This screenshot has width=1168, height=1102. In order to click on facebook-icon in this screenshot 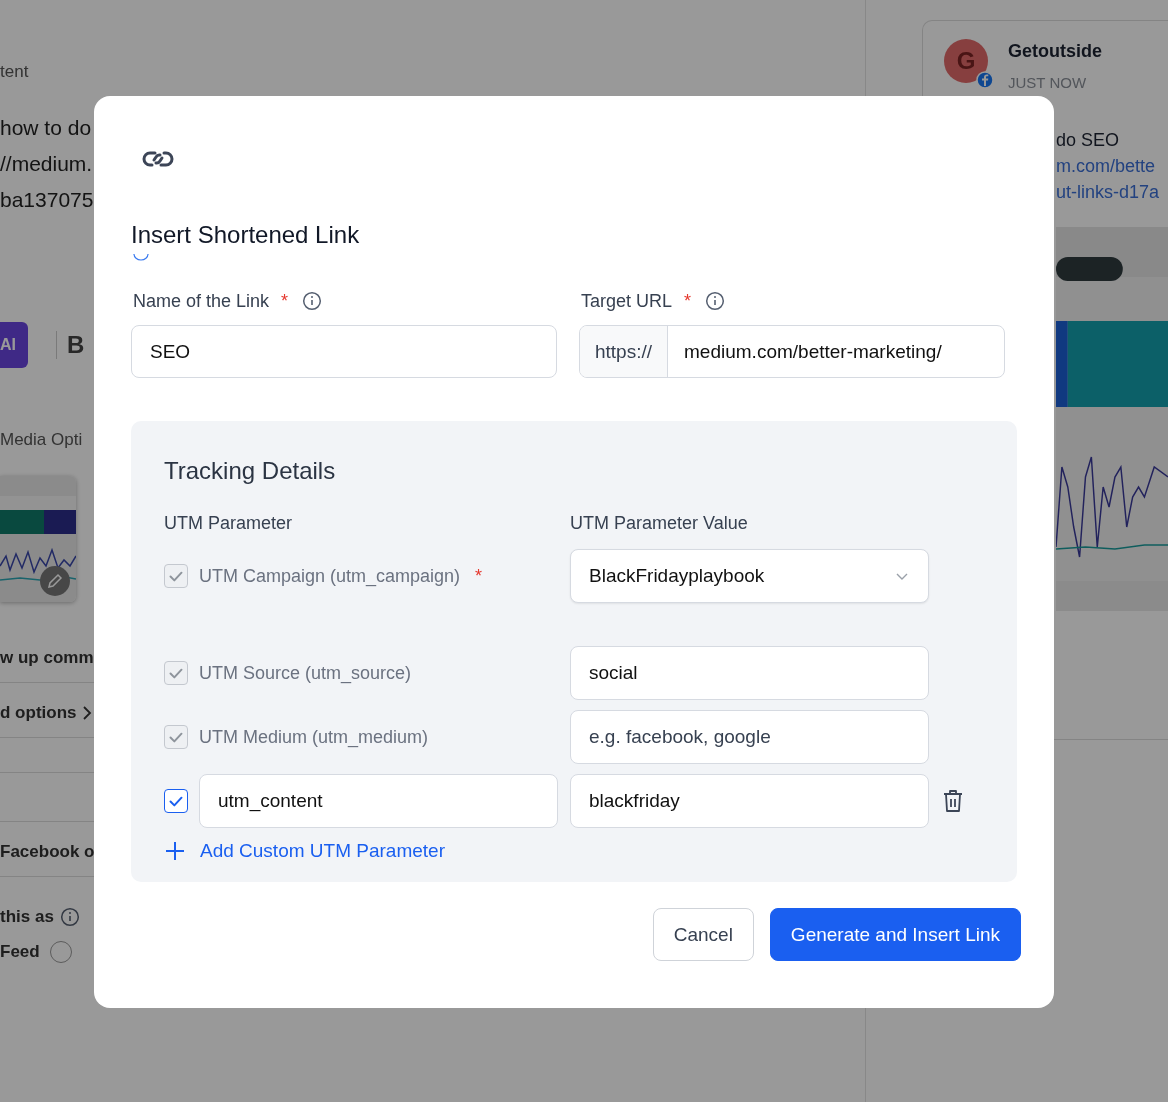, I will do `click(985, 80)`.